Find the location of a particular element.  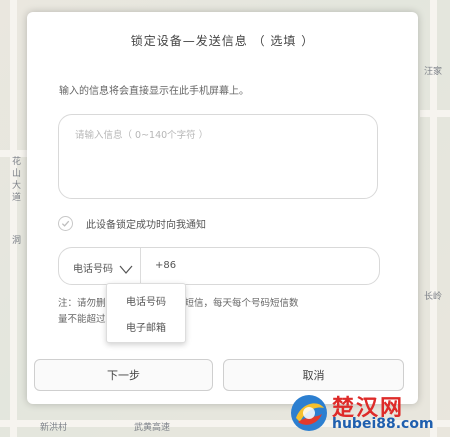

notify-checkbox is located at coordinates (65, 223).